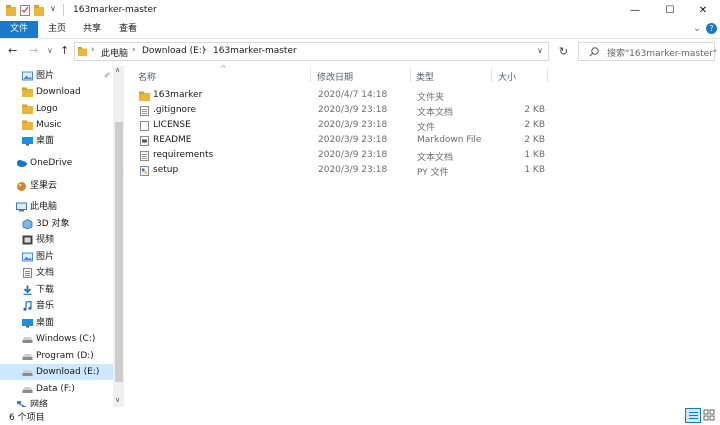 The width and height of the screenshot is (720, 425). Describe the element at coordinates (22, 163) in the screenshot. I see `onedrive-icon` at that location.